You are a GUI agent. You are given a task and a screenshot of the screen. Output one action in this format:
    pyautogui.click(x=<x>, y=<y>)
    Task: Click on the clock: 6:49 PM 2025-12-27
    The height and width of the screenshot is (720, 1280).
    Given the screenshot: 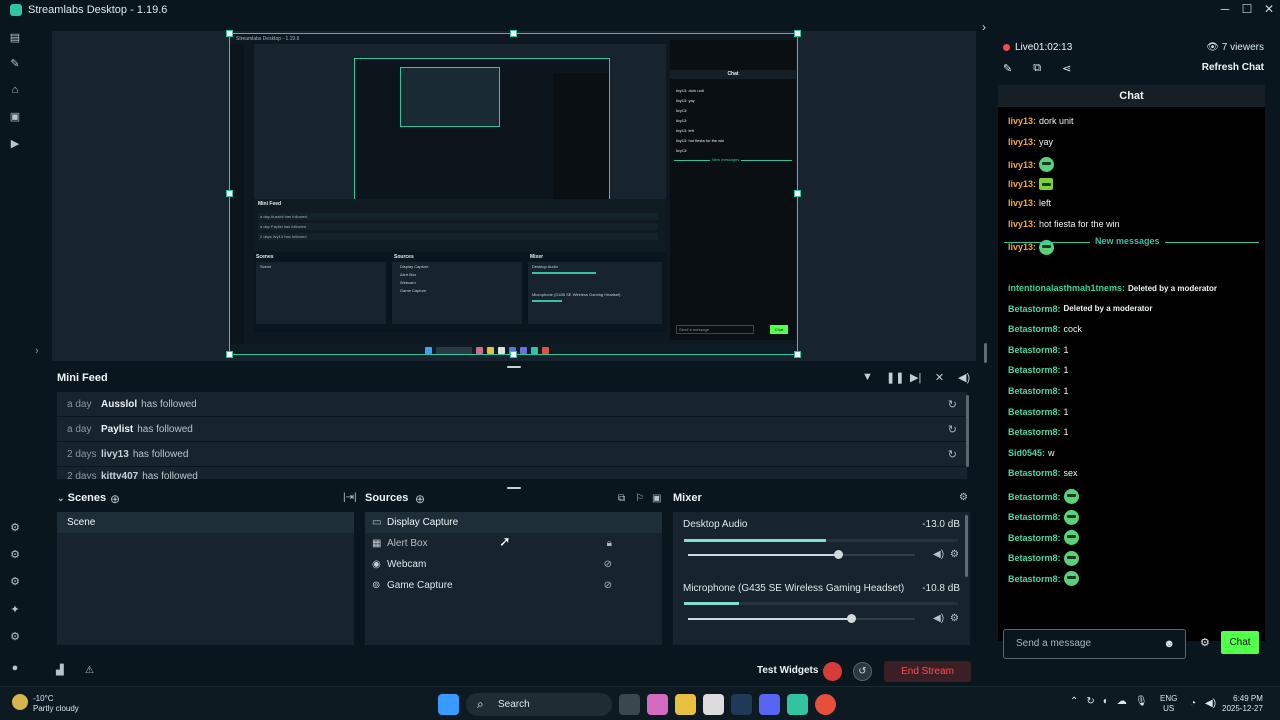 What is the action you would take?
    pyautogui.click(x=1242, y=704)
    